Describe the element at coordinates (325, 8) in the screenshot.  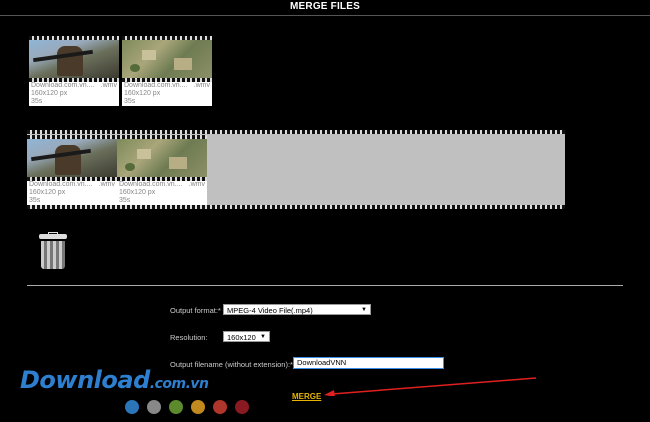
I see `page-title: MERGE FILES` at that location.